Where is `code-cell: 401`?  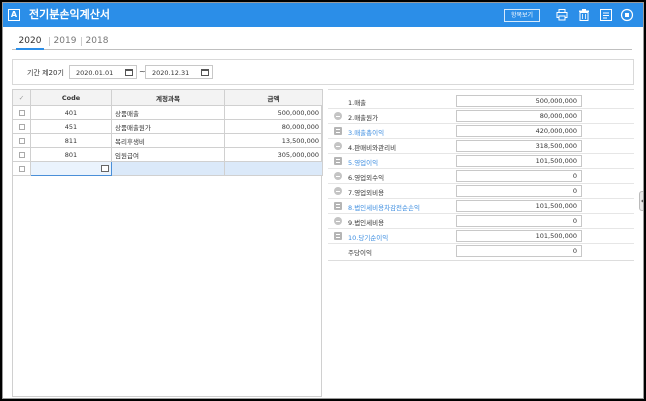 code-cell: 401 is located at coordinates (71, 112).